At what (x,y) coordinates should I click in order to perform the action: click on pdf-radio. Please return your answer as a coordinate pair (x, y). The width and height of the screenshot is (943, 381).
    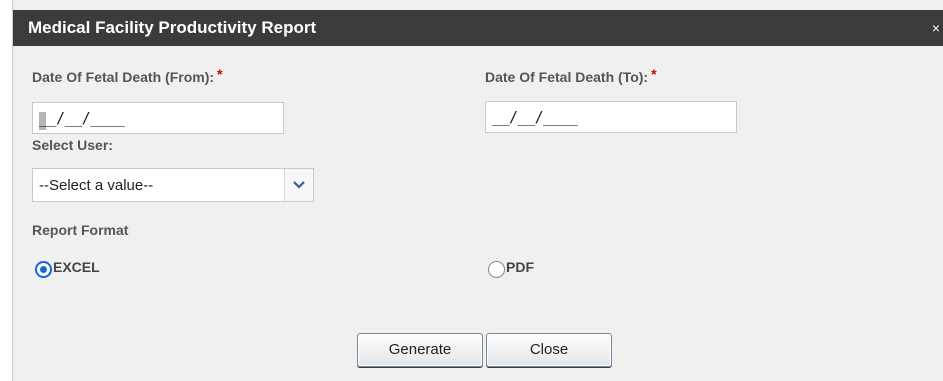
    Looking at the image, I should click on (496, 269).